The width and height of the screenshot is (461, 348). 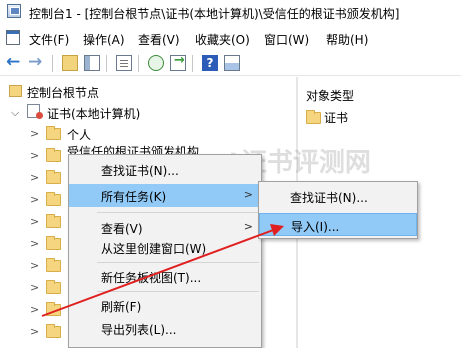 I want to click on annotation-arrow-head, so click(x=277, y=230).